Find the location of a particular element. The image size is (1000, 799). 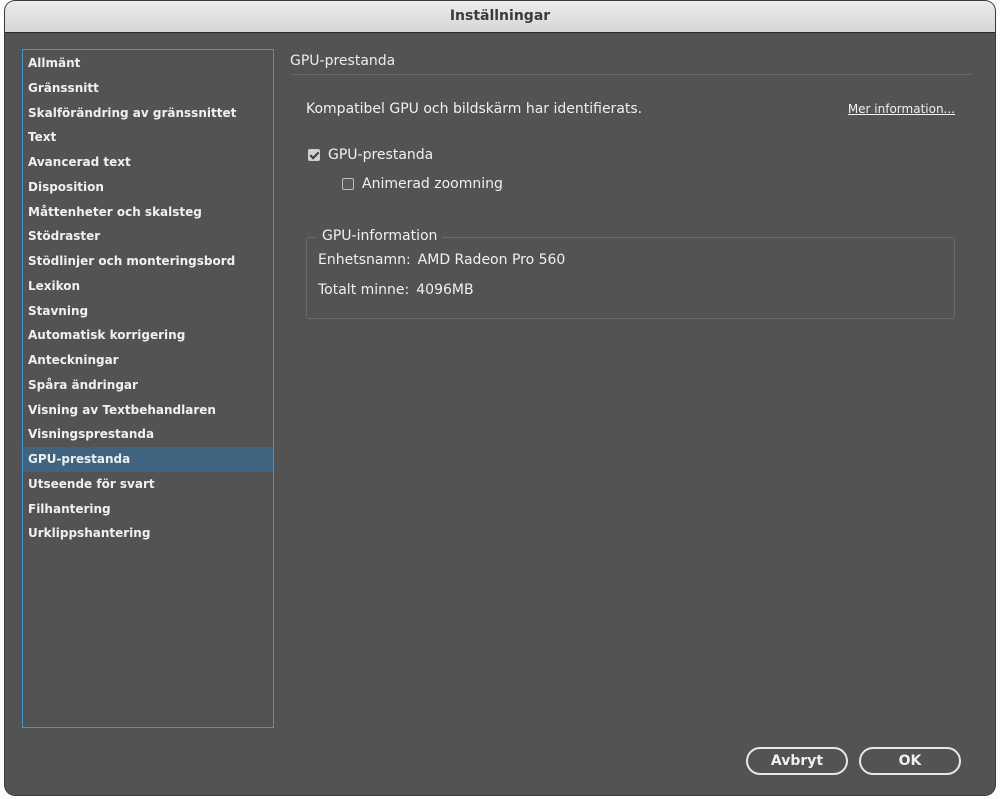

sidebar-item: Gränssnitt is located at coordinates (148, 88).